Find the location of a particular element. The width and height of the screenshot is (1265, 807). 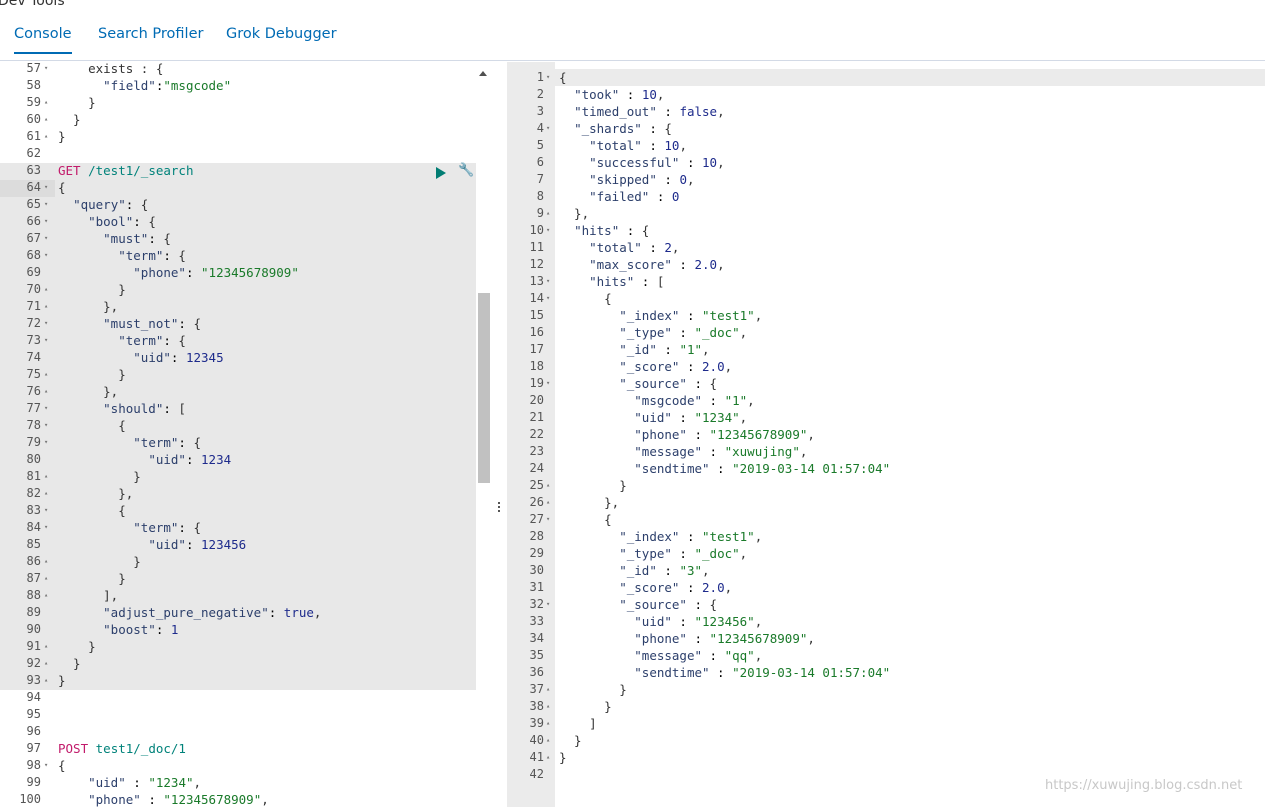

line-number: 62 is located at coordinates (33, 153).